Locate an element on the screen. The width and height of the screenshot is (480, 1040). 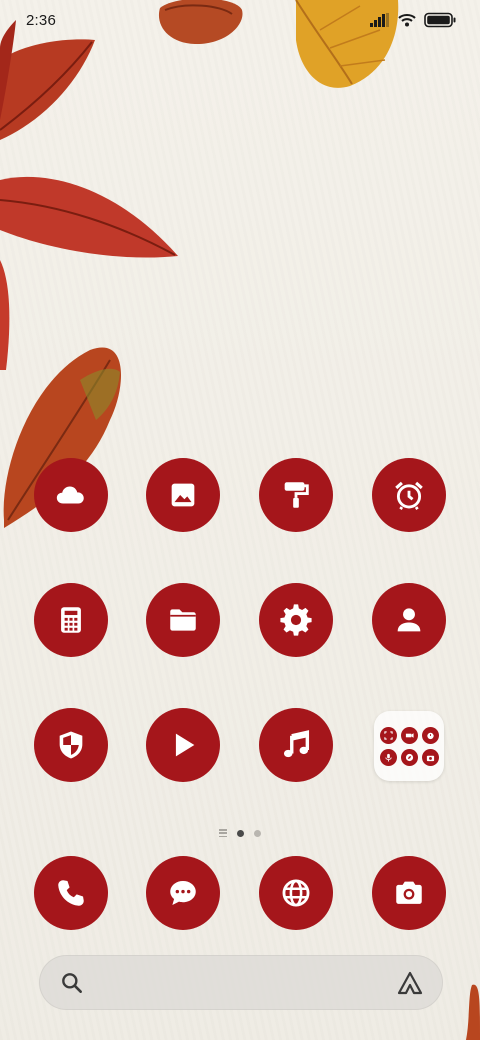
globe-icon is located at coordinates (296, 893).